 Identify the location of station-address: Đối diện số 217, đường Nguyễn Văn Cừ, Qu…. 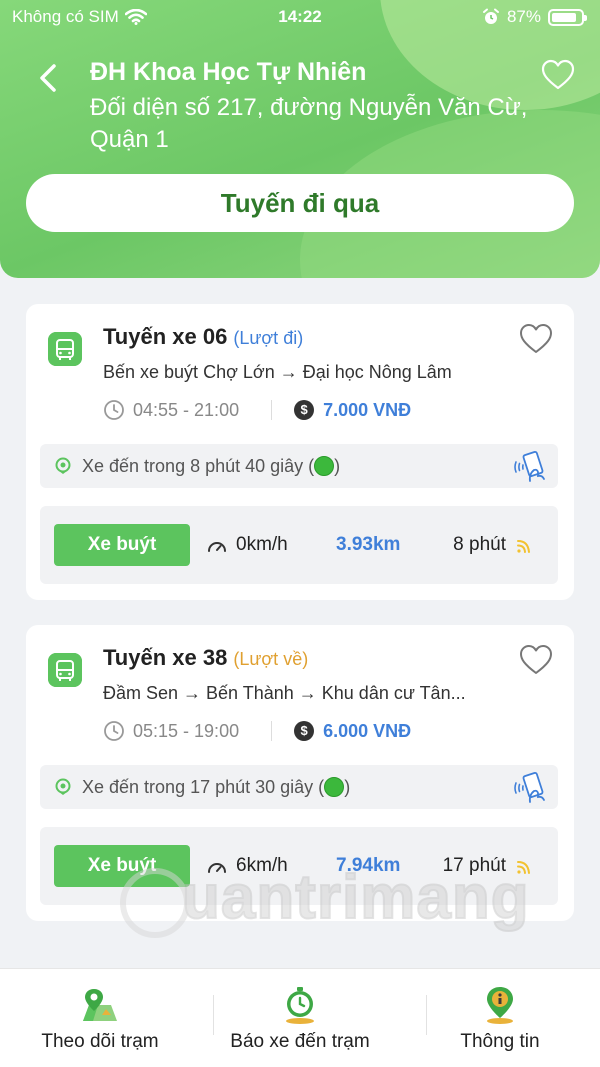
(309, 123).